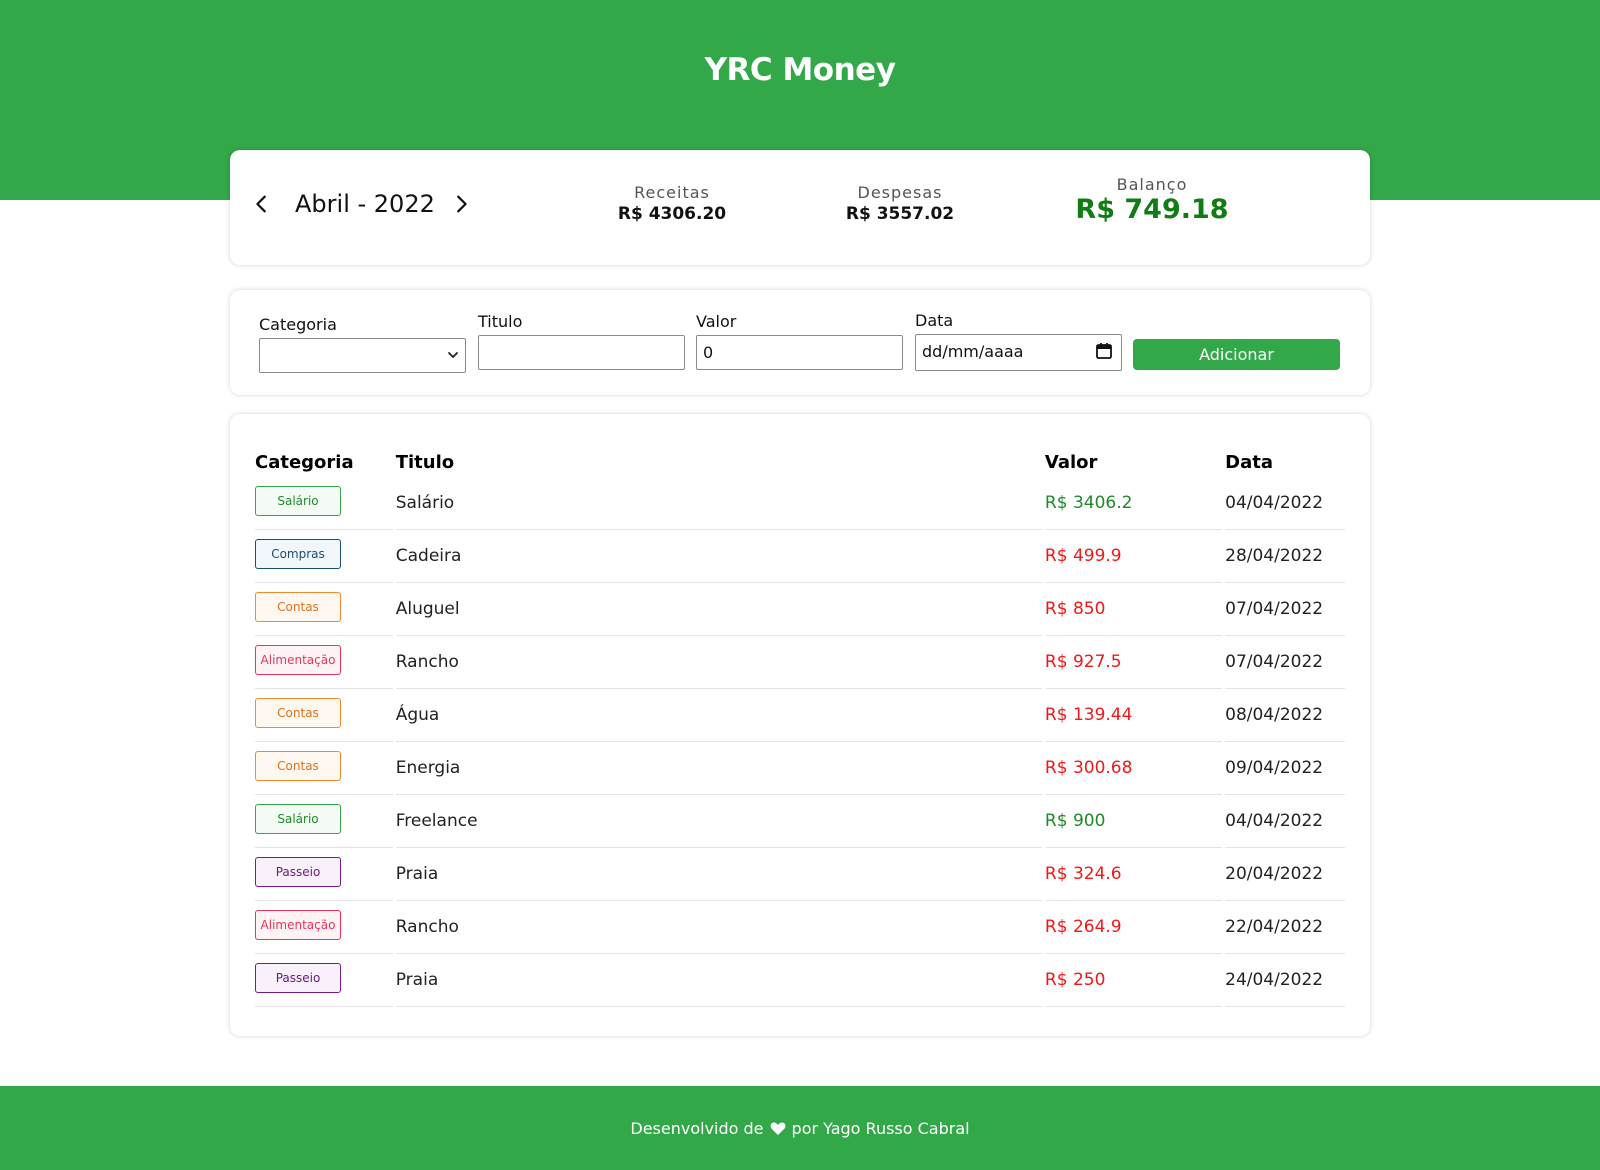 Image resolution: width=1600 pixels, height=1170 pixels. What do you see at coordinates (1071, 462) in the screenshot?
I see `header-valor: Valor` at bounding box center [1071, 462].